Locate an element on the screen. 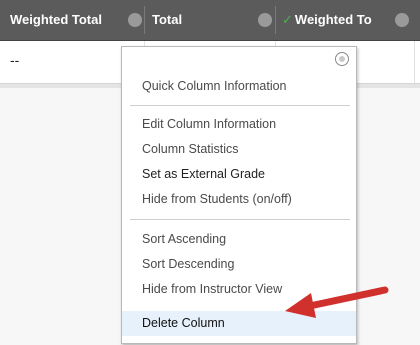  menu-item-set-as-external-grade: Set as External Grade is located at coordinates (239, 174).